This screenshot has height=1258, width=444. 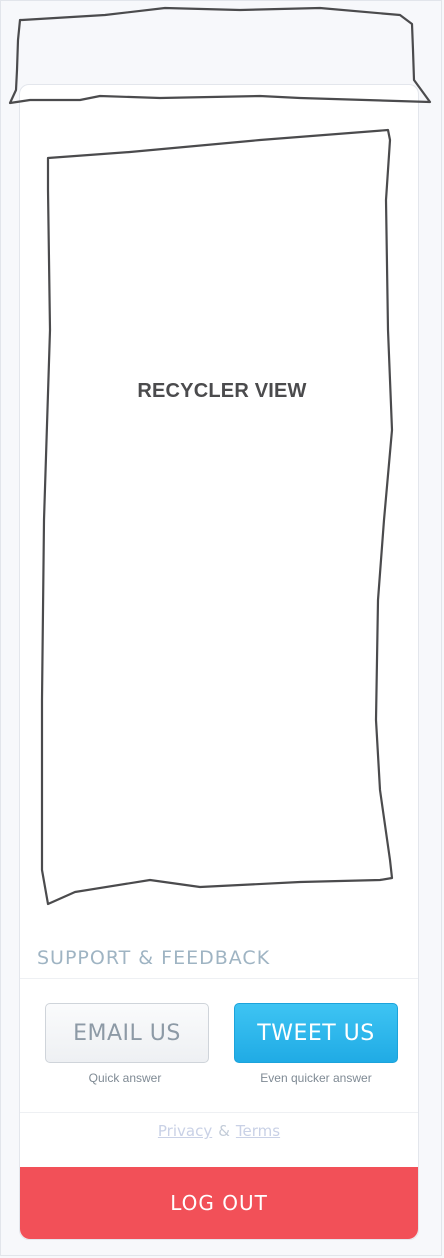 I want to click on email-us-label: EMAIL US, so click(x=127, y=1033).